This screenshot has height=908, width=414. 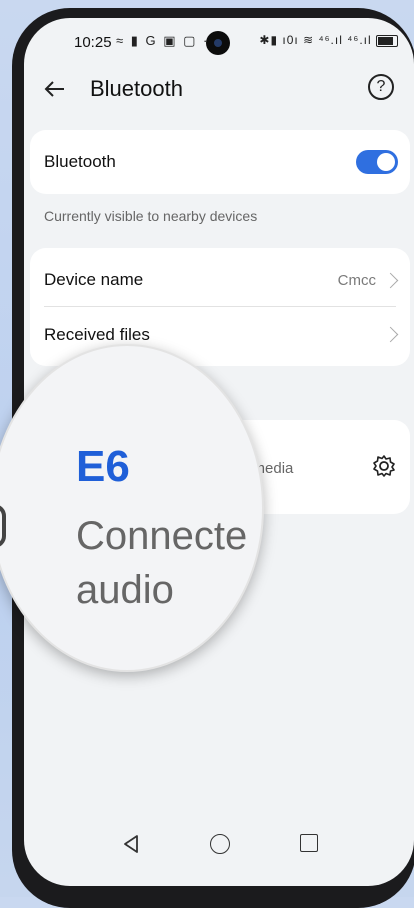 I want to click on system-status-icons: ✱▮ ı0ı ≋ ⁴⁶.ıl ⁴⁶.ıl, so click(x=328, y=40).